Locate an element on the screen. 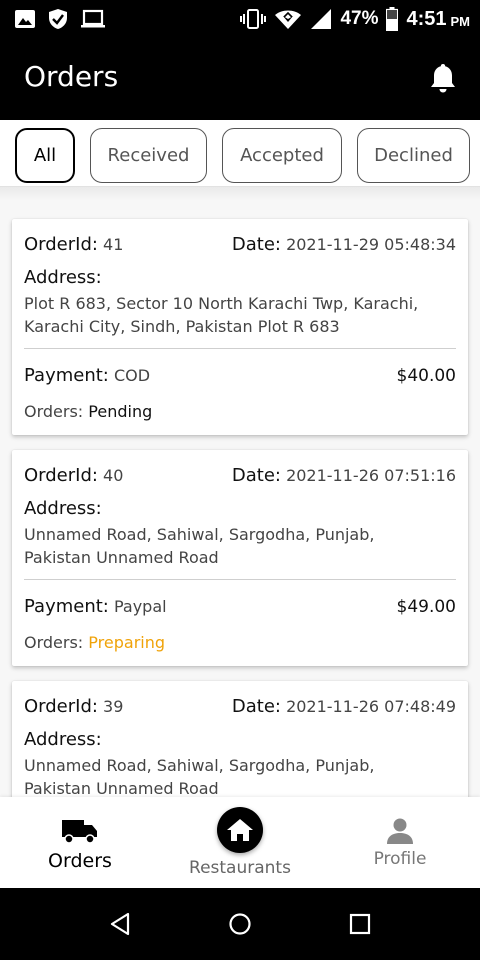 Image resolution: width=480 pixels, height=960 pixels. payment-row: Payment: Paypal is located at coordinates (240, 606).